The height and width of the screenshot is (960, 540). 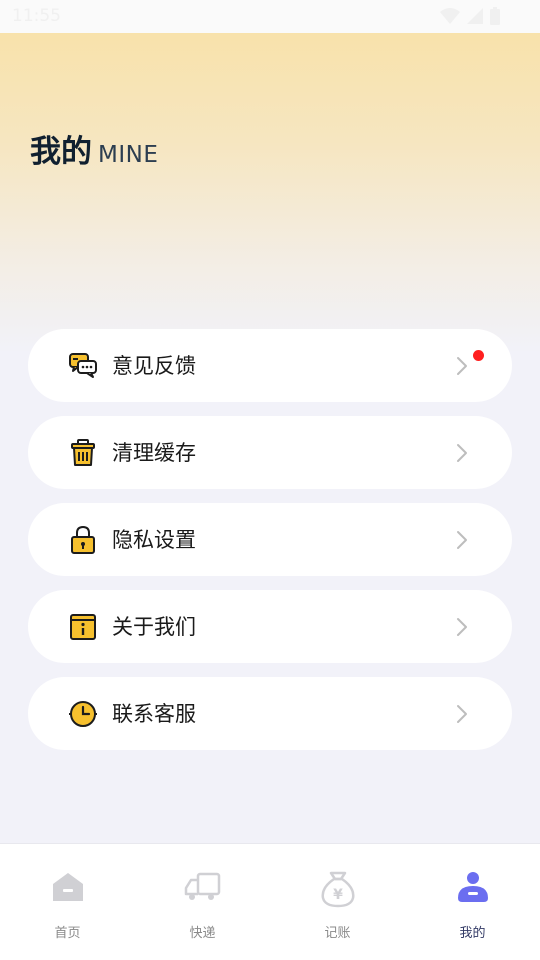 I want to click on page-title: 我的 MINE, so click(x=94, y=148).